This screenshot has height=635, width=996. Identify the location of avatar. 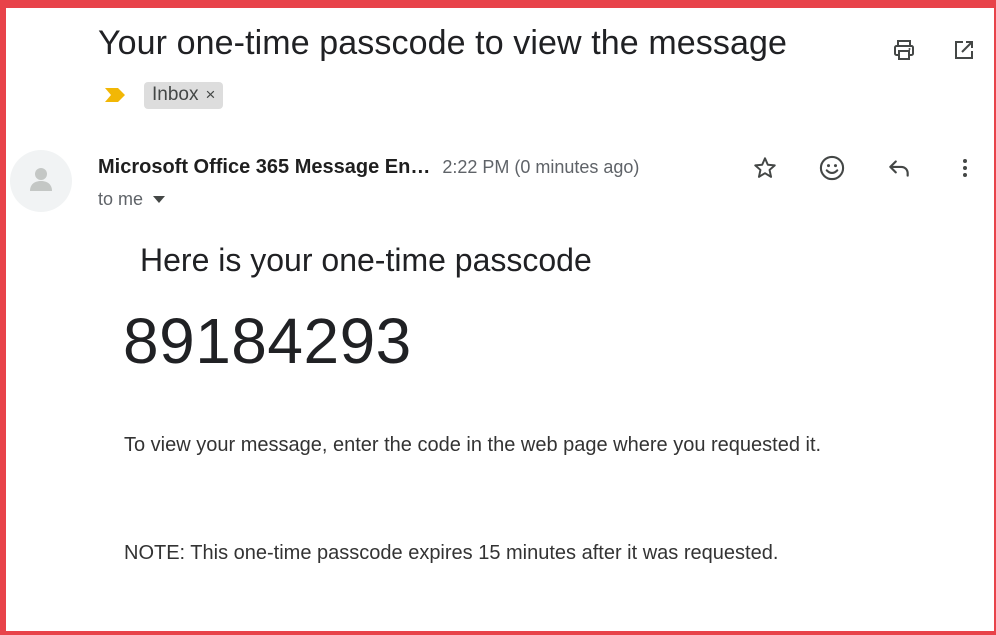
(41, 181).